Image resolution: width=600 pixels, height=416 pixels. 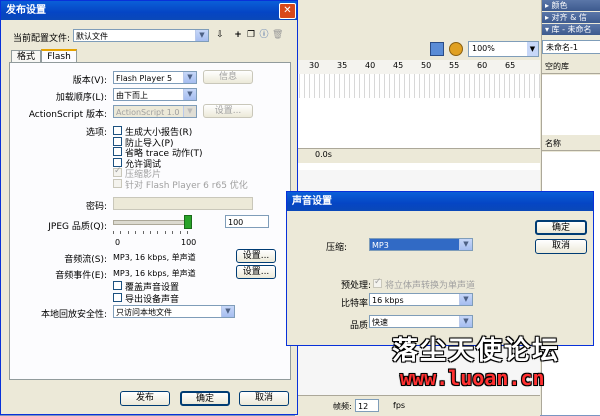 I want to click on as-version-value: ActionScript 1.0, so click(x=148, y=112).